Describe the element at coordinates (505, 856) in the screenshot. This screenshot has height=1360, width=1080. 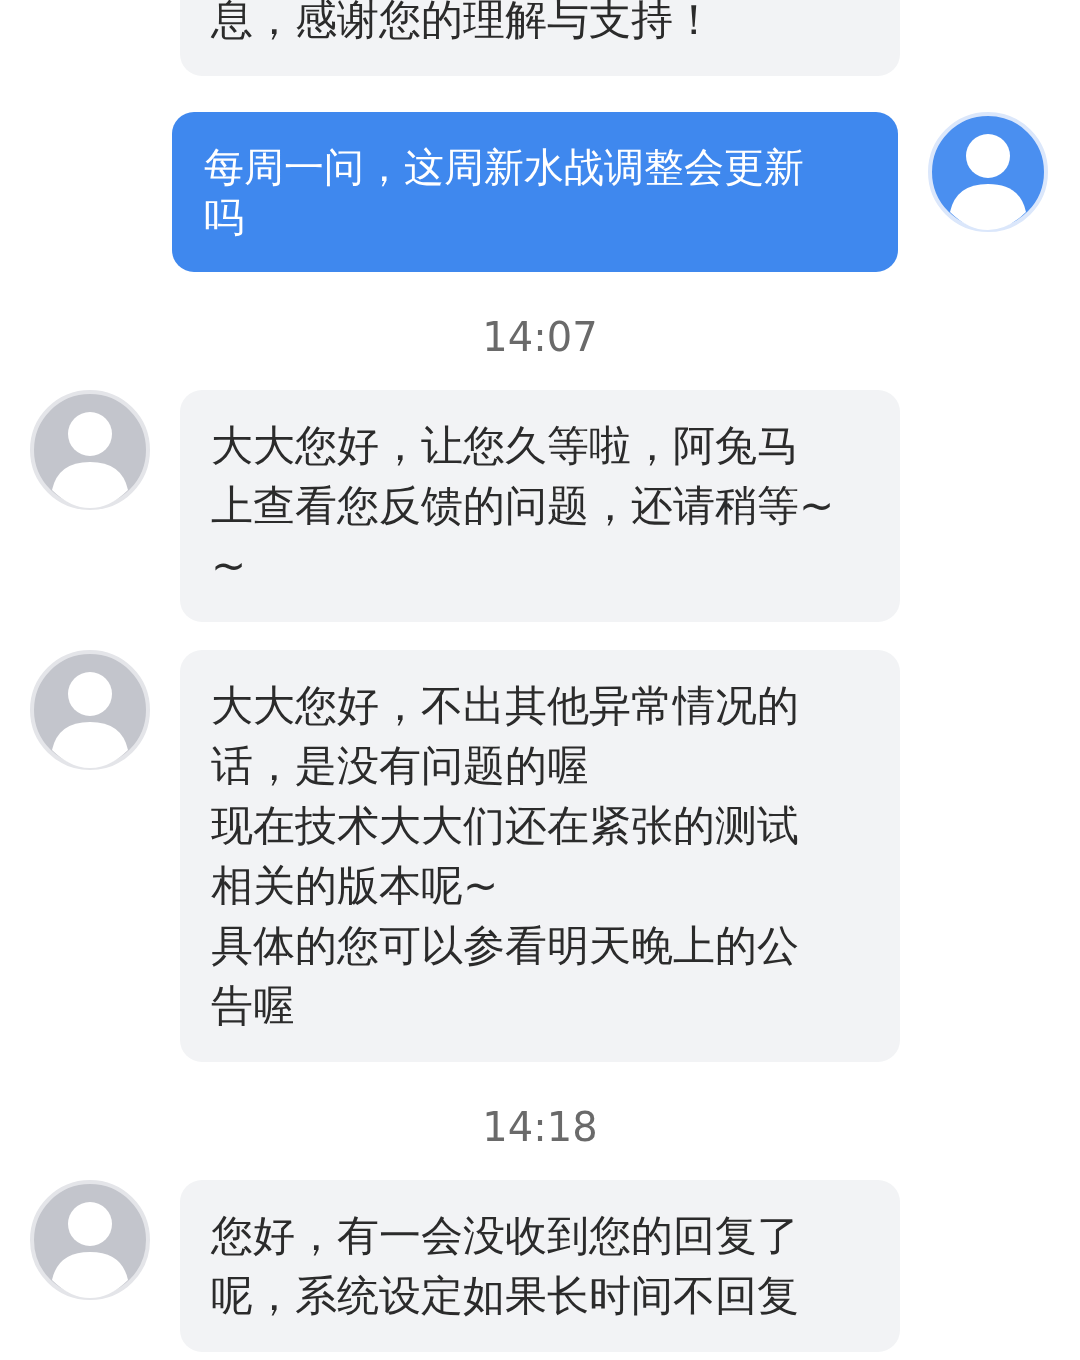
I see `message-text: 现在技术大大们还在紧张的测试相关的版本呢~` at that location.